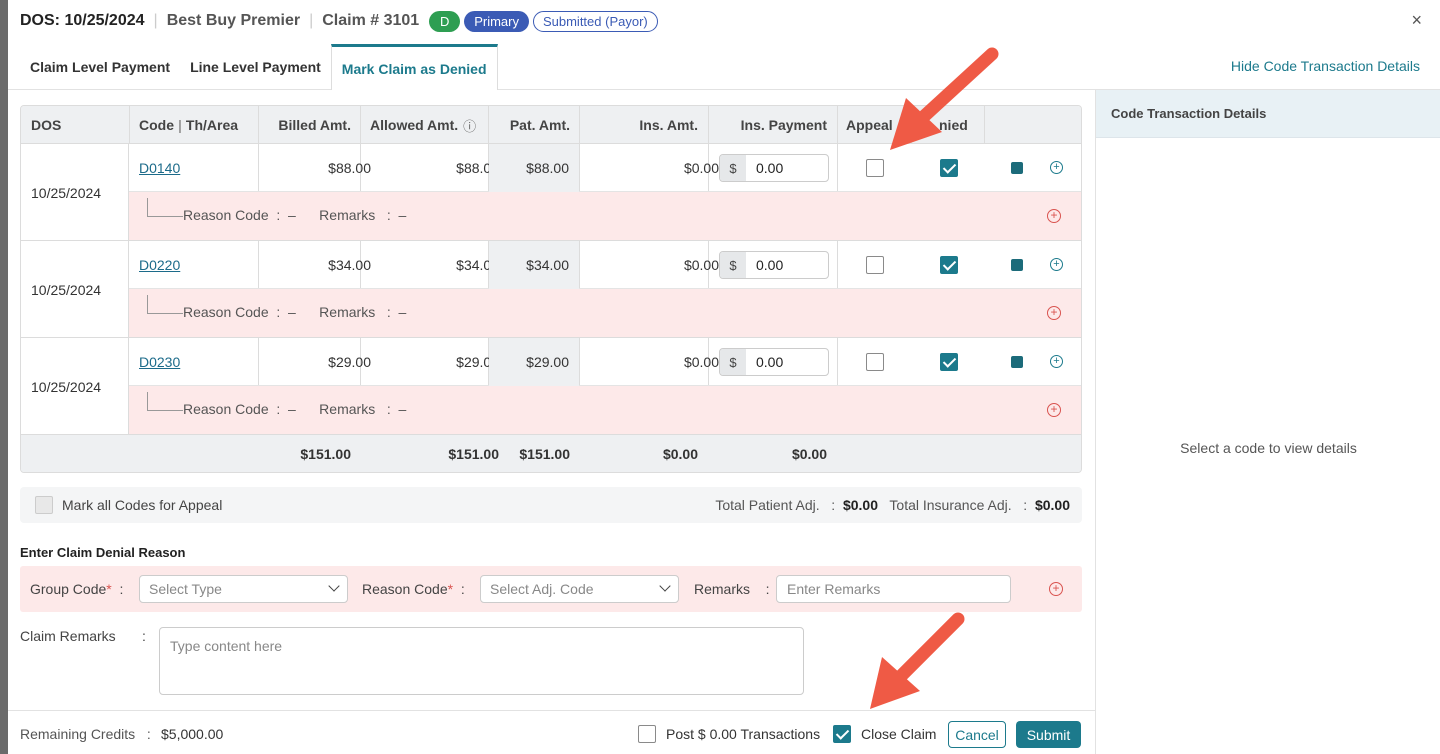 The width and height of the screenshot is (1440, 754). What do you see at coordinates (255, 67) in the screenshot?
I see `tab-line-level-payment: Line Level Payment` at bounding box center [255, 67].